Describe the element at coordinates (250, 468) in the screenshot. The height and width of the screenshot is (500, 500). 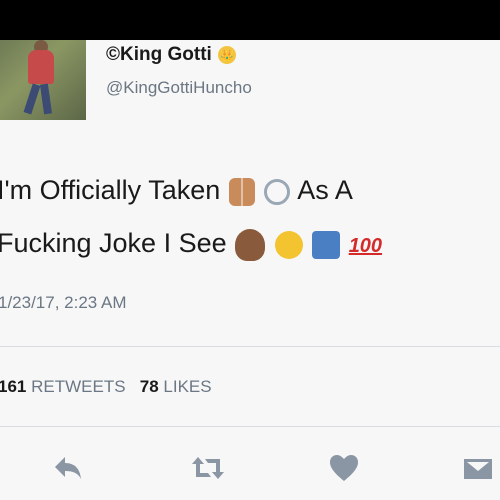
I see `action-bar` at that location.